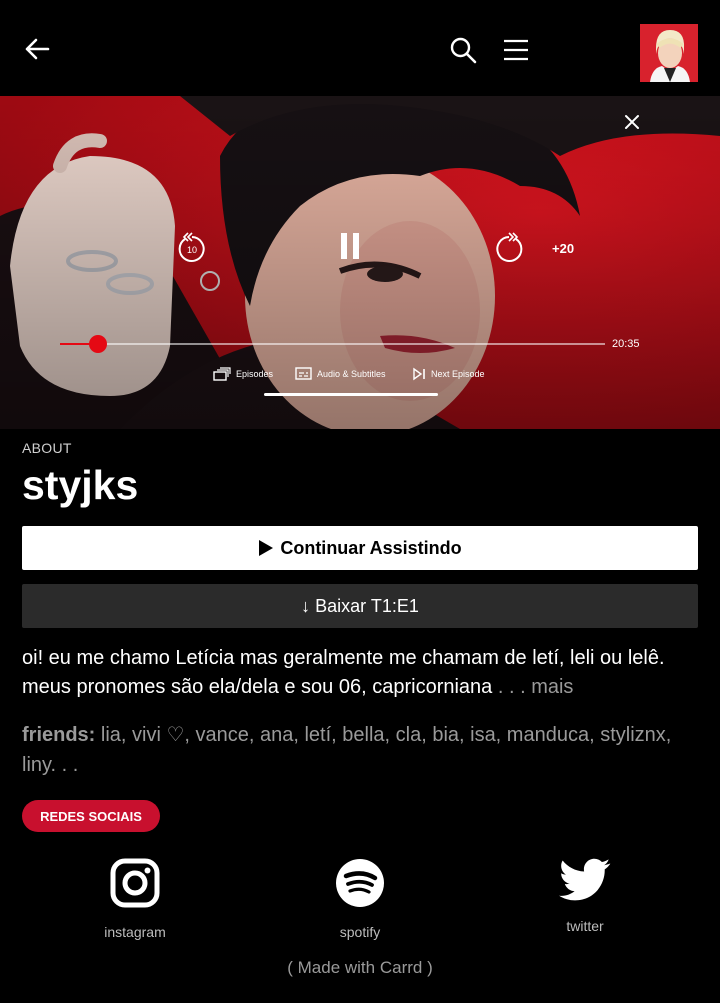  What do you see at coordinates (360, 48) in the screenshot?
I see `top-bar` at bounding box center [360, 48].